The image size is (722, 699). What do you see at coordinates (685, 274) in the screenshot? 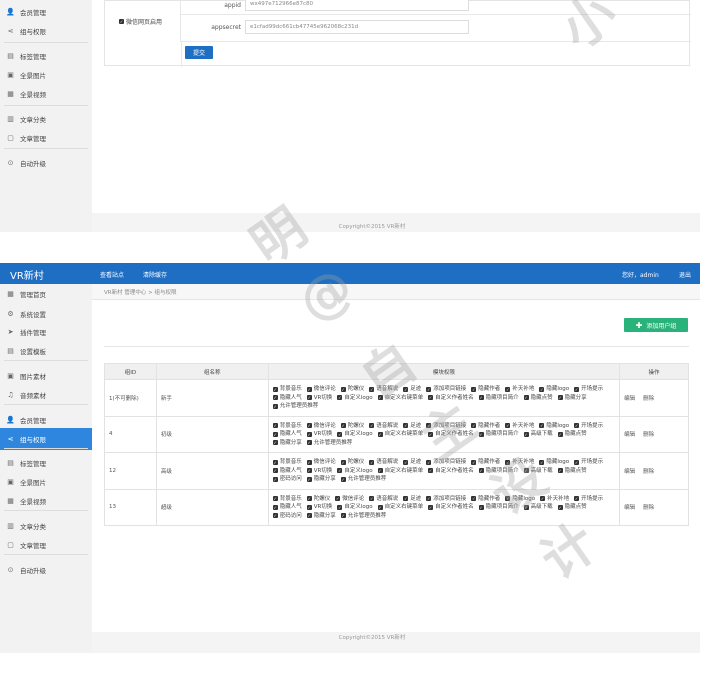
I see `logout-link: 退出` at bounding box center [685, 274].